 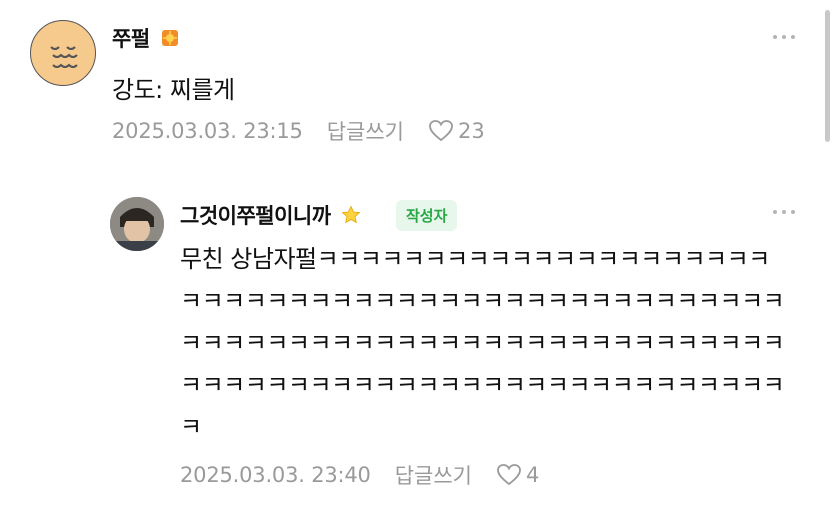 I want to click on star-badge-icon, so click(x=351, y=217).